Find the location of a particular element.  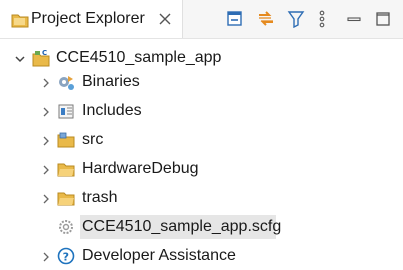

svg-text: C is located at coordinates (44, 53).